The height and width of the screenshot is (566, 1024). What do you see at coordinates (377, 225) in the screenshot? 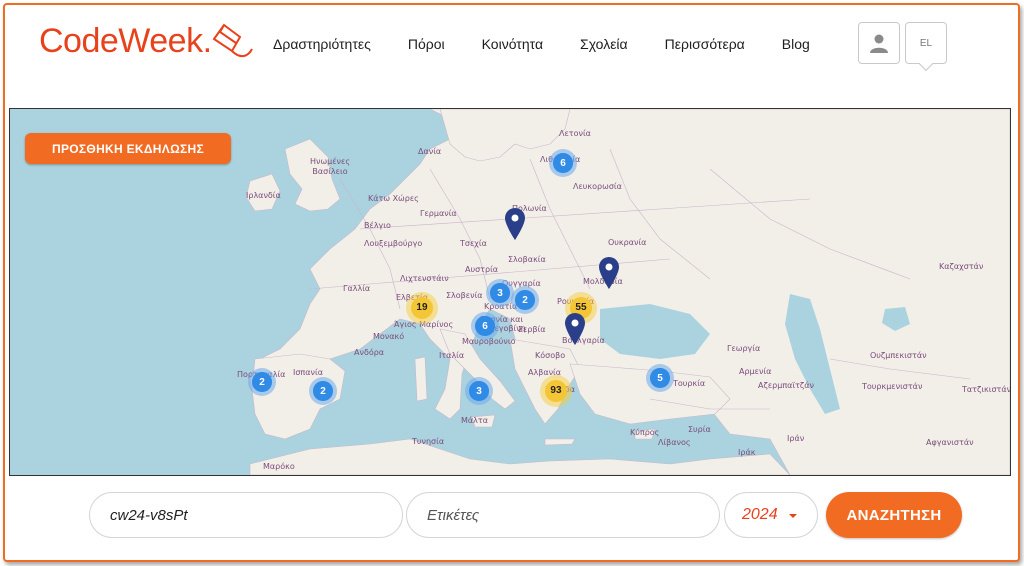
I see `map-label: Βέλγιο` at bounding box center [377, 225].